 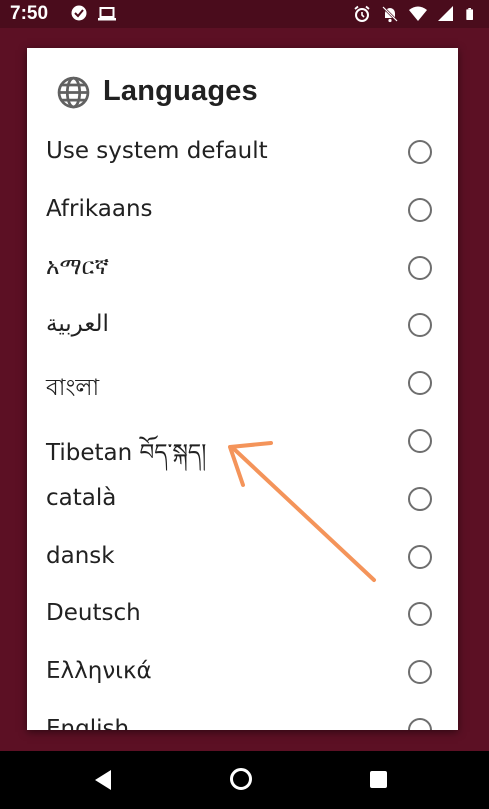 What do you see at coordinates (80, 555) in the screenshot?
I see `language-option-label: dansk` at bounding box center [80, 555].